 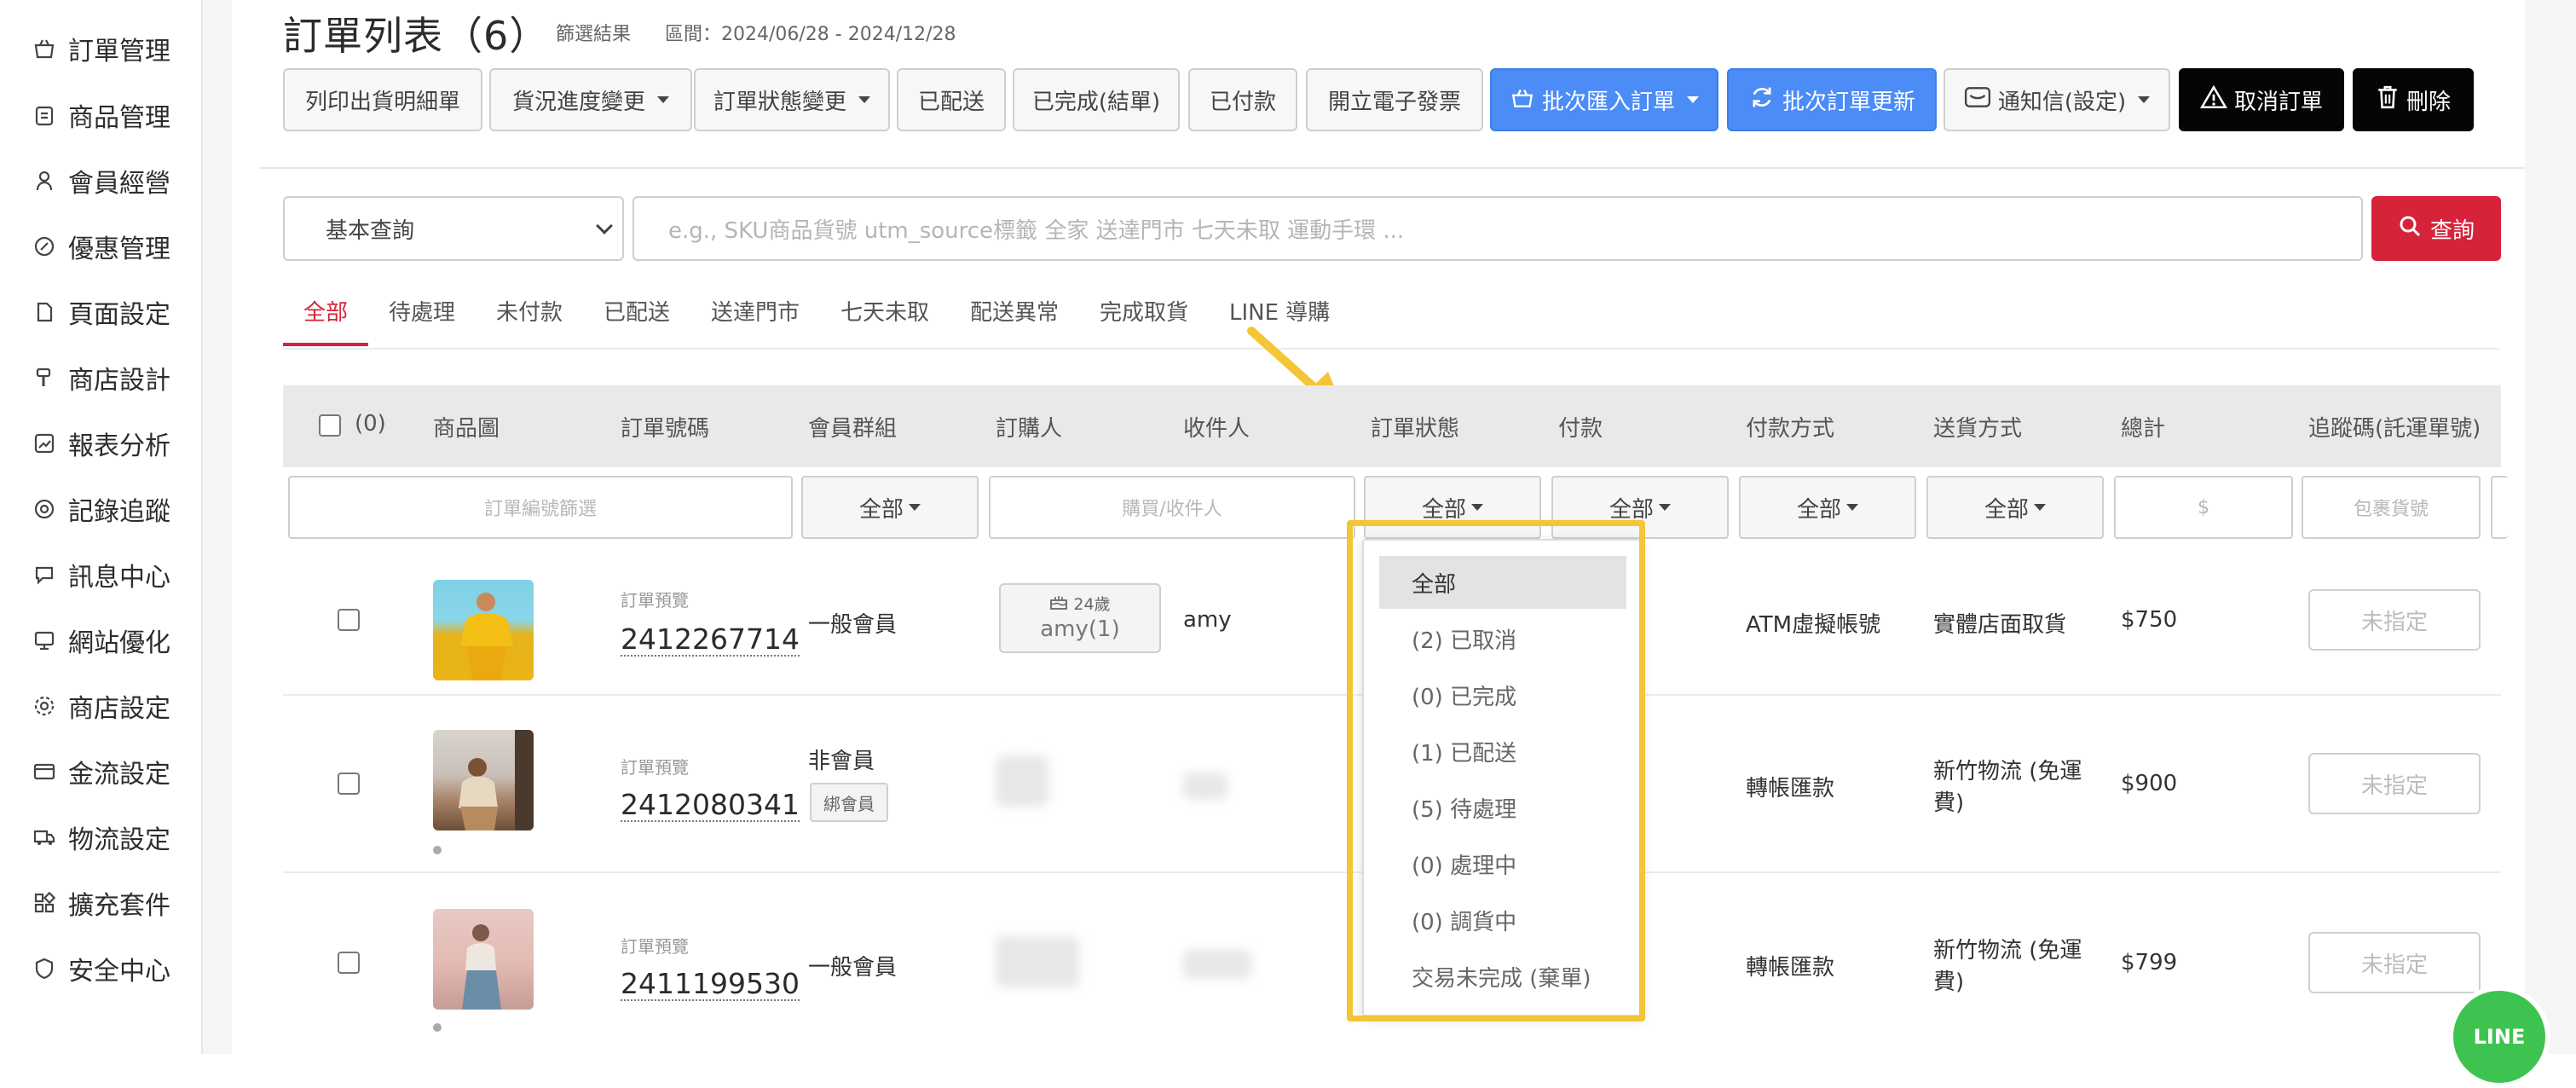 I want to click on shipping-progress-dropdown: 貨況進度變更, so click(x=590, y=100).